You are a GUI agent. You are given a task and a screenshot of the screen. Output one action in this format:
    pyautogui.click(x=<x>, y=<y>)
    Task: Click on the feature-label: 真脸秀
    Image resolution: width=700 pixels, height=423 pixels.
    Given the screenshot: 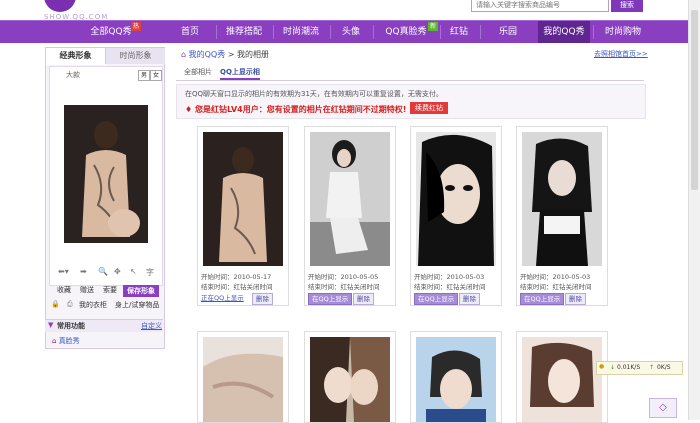 What is the action you would take?
    pyautogui.click(x=69, y=341)
    